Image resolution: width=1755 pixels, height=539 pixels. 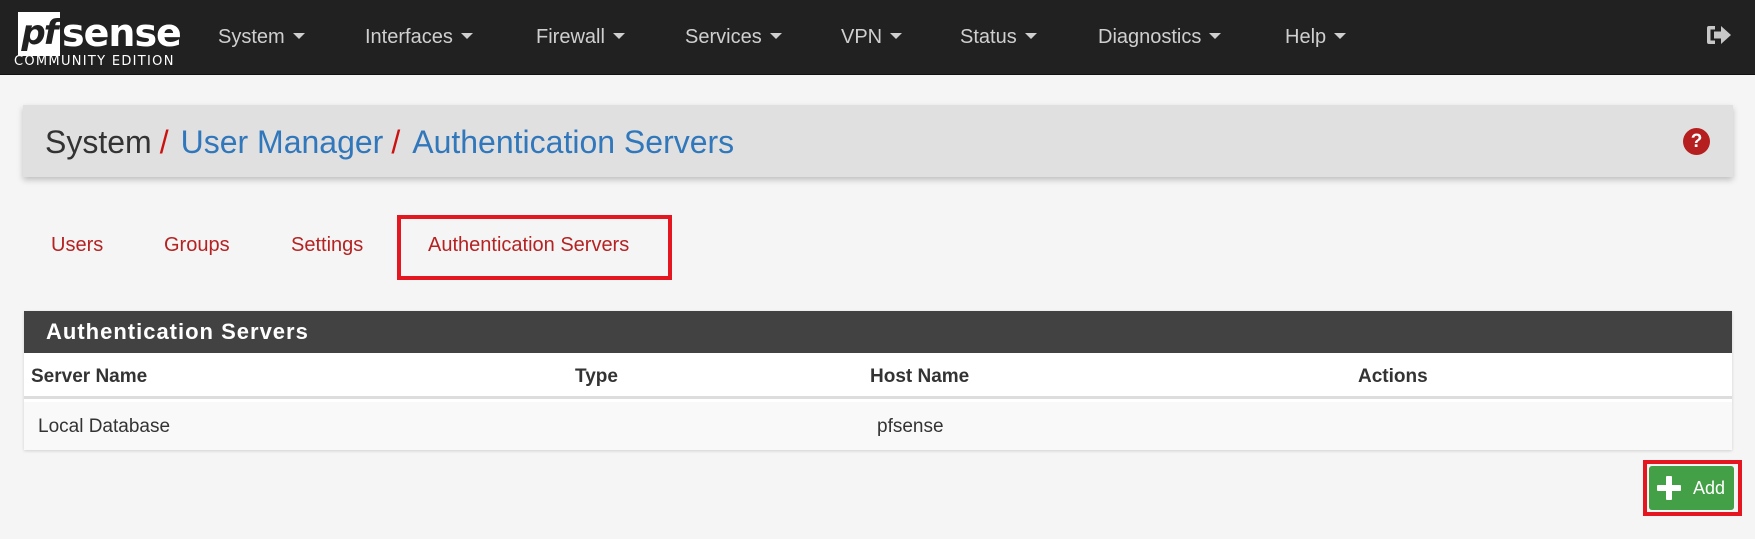 I want to click on pfsense-logo: pf sense COMMUNITY EDITION, so click(x=98, y=39).